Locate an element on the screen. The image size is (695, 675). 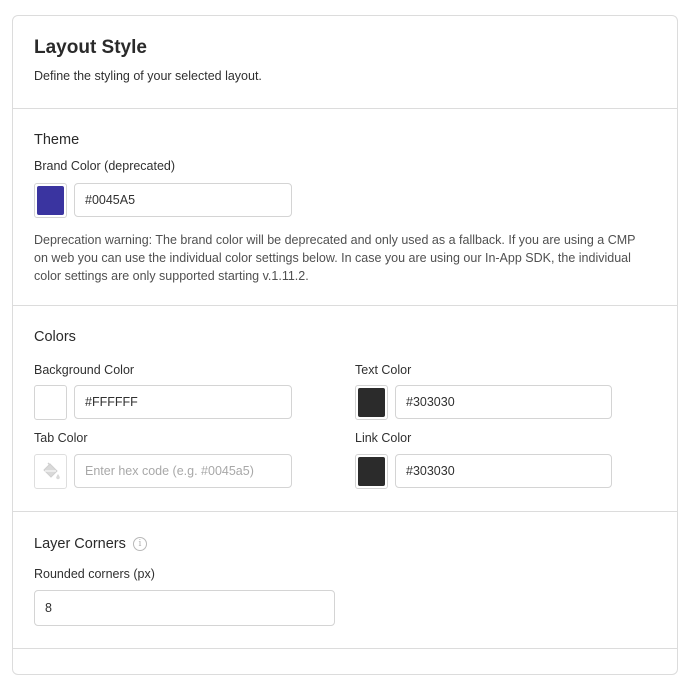
link-color-swatch-fill is located at coordinates (371, 471).